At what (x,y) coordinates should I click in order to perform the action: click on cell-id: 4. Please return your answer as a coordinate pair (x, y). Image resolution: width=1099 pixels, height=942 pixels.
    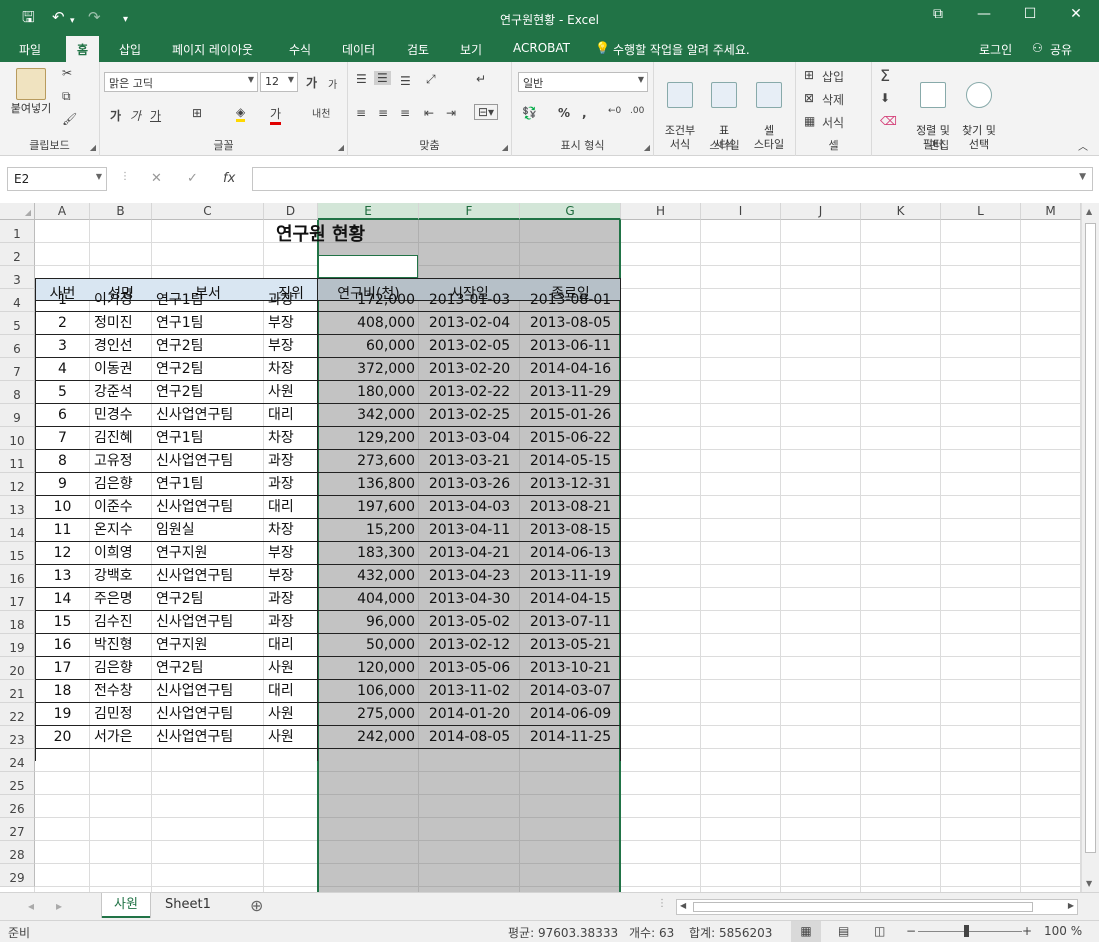
    Looking at the image, I should click on (62, 369).